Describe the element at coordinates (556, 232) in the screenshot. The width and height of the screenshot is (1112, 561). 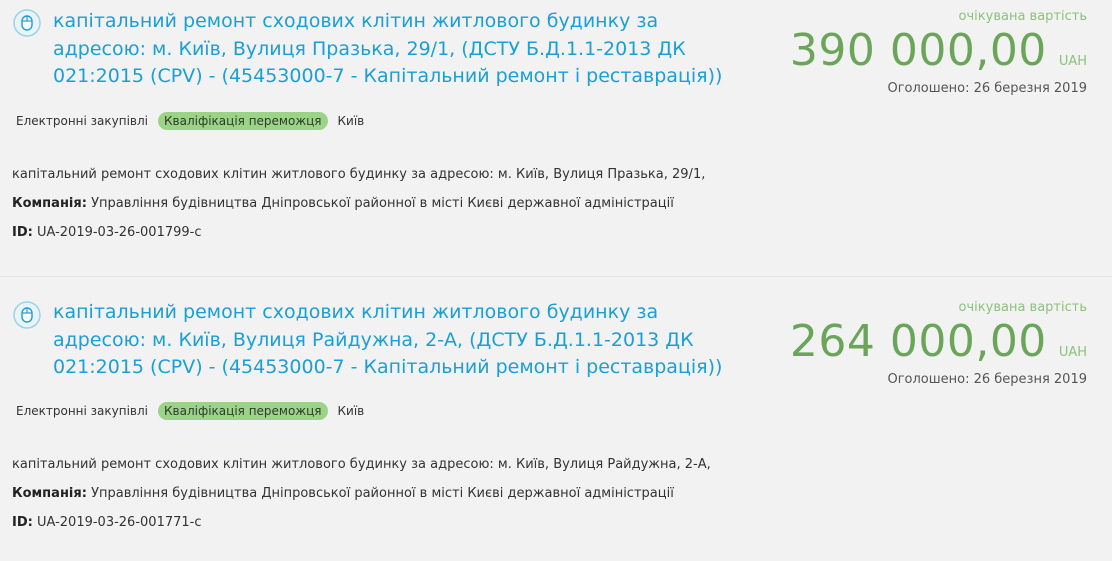
I see `id-row: ID: UA-2019-03-26-001799-c` at that location.